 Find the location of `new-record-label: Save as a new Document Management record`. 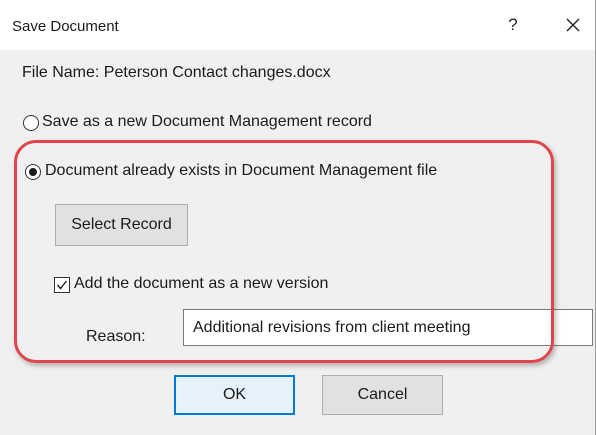

new-record-label: Save as a new Document Management record is located at coordinates (207, 122).